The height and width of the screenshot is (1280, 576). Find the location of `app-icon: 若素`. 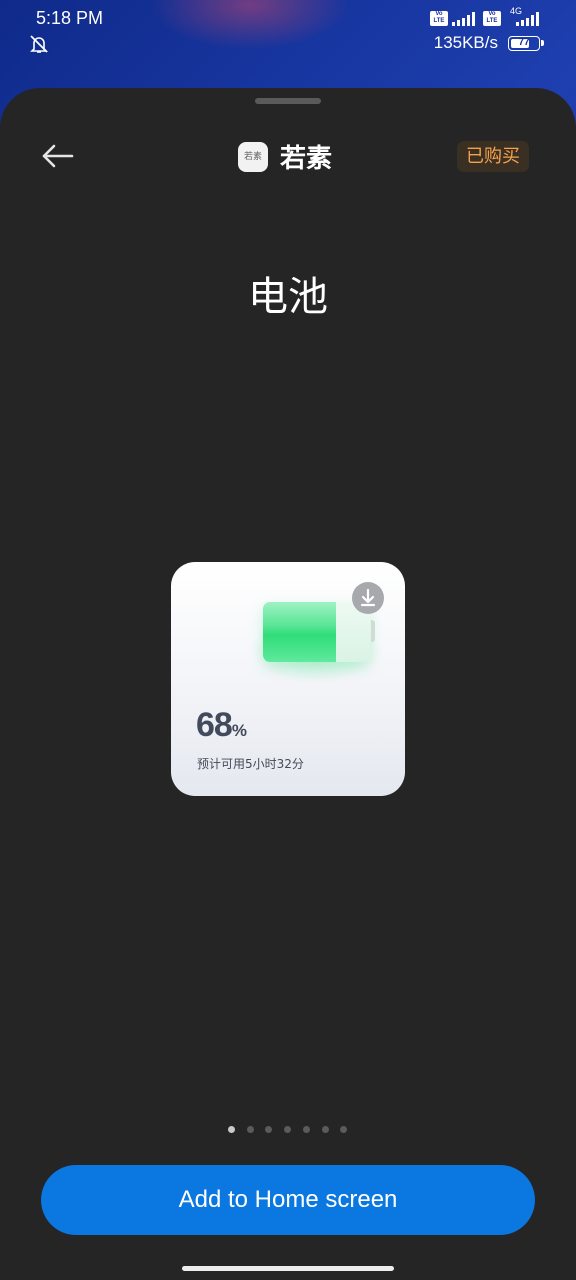

app-icon: 若素 is located at coordinates (253, 157).